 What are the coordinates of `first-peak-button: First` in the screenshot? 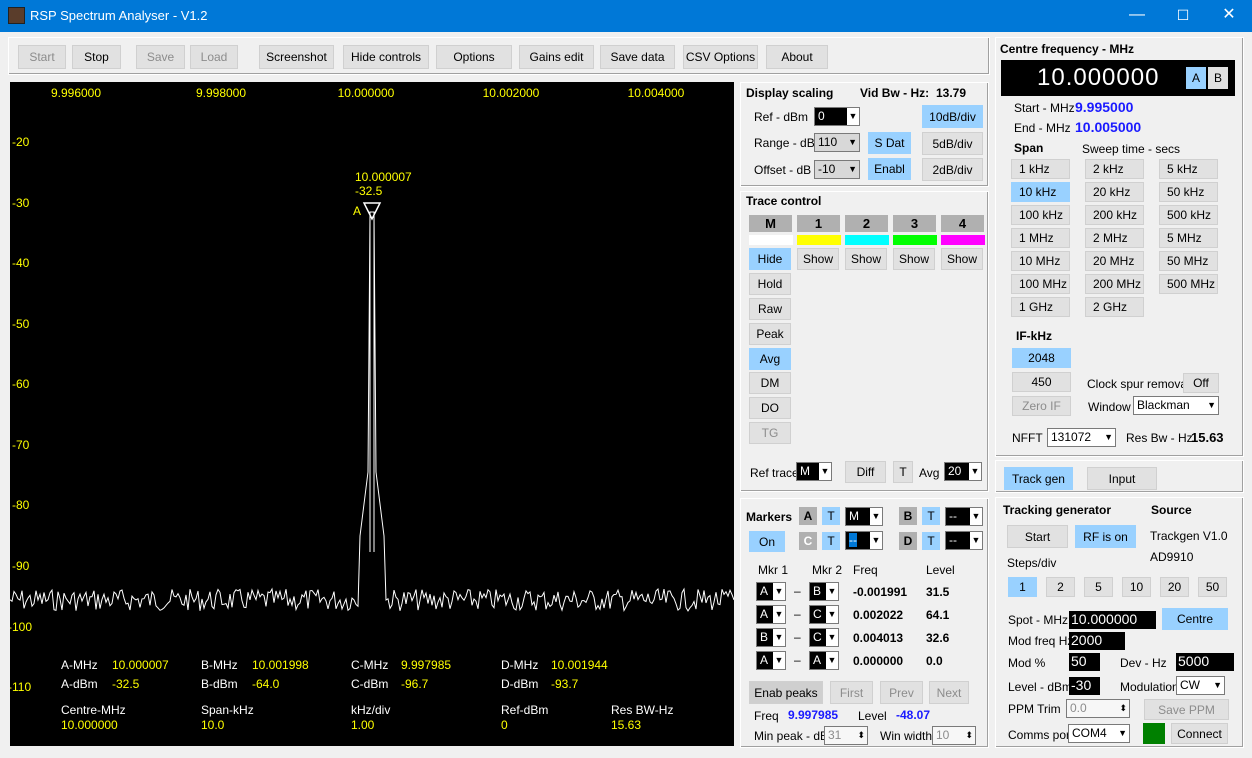 It's located at (851, 692).